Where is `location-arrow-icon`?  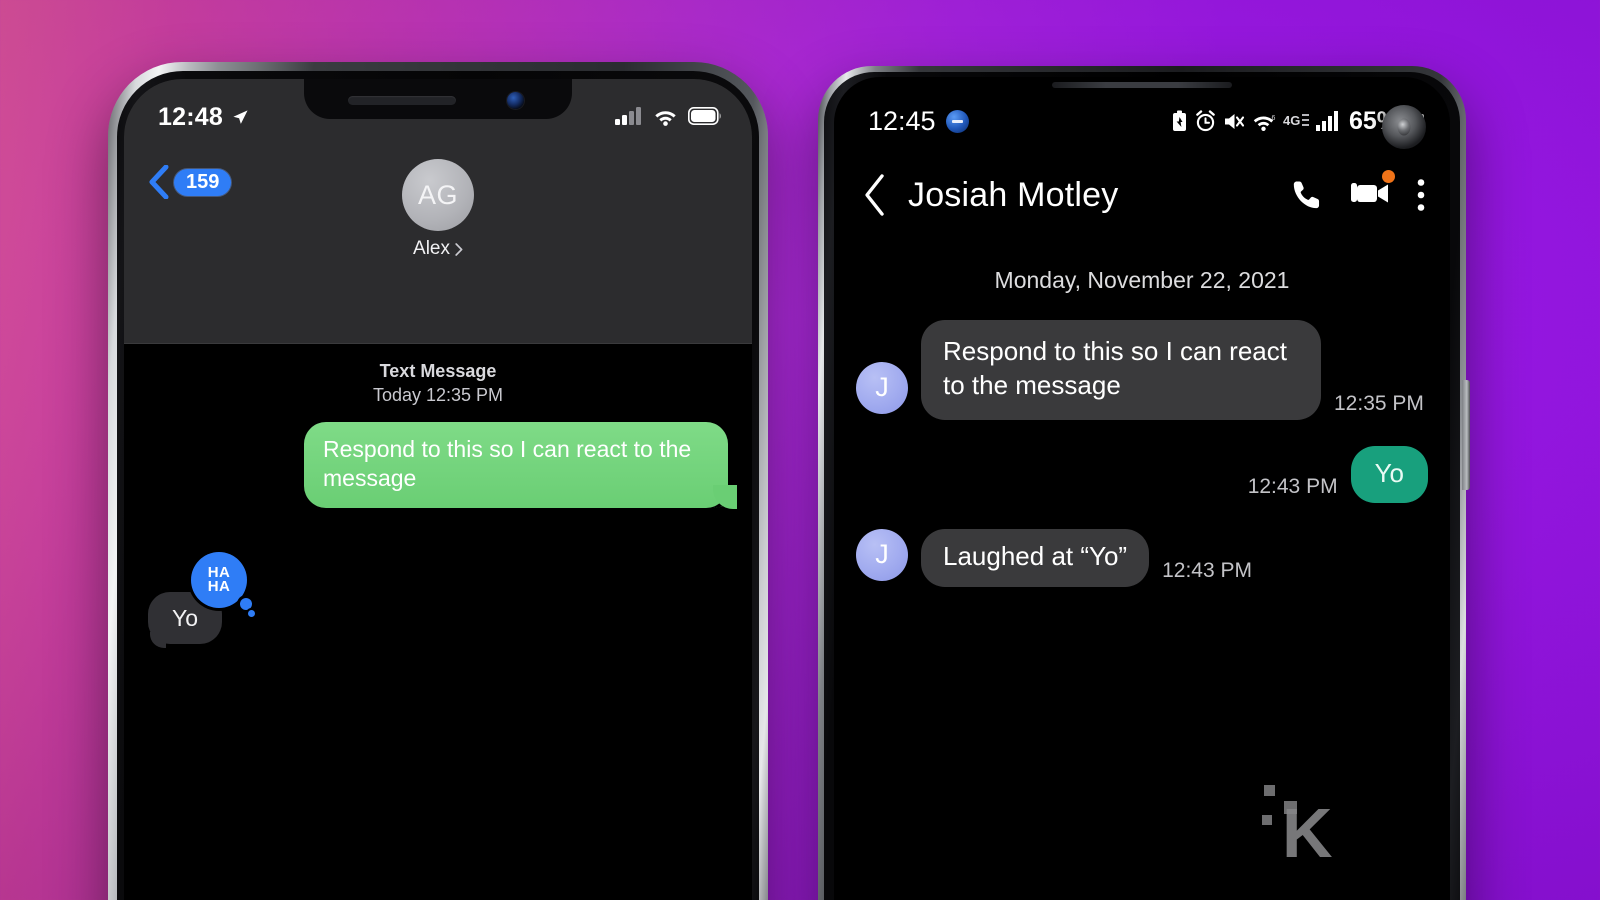 location-arrow-icon is located at coordinates (240, 117).